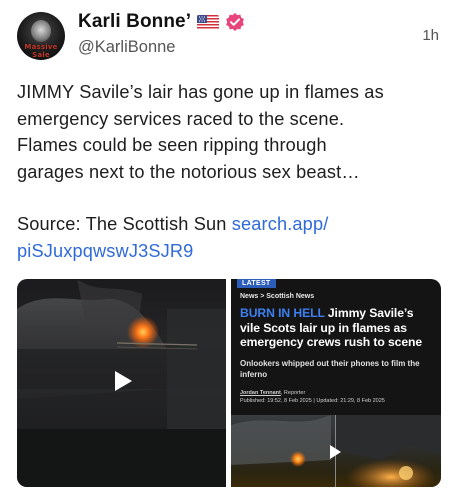 The width and height of the screenshot is (459, 500). I want to click on post-text-line: emergency services raced to the scene., so click(181, 118).